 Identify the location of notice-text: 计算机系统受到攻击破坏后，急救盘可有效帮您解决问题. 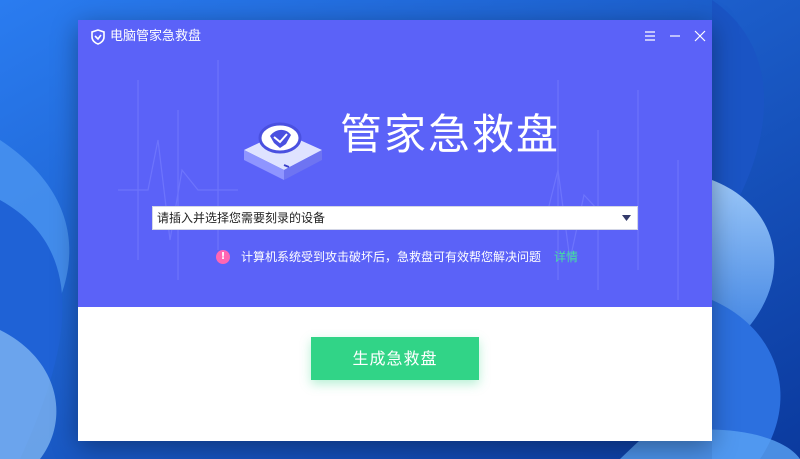
(391, 257).